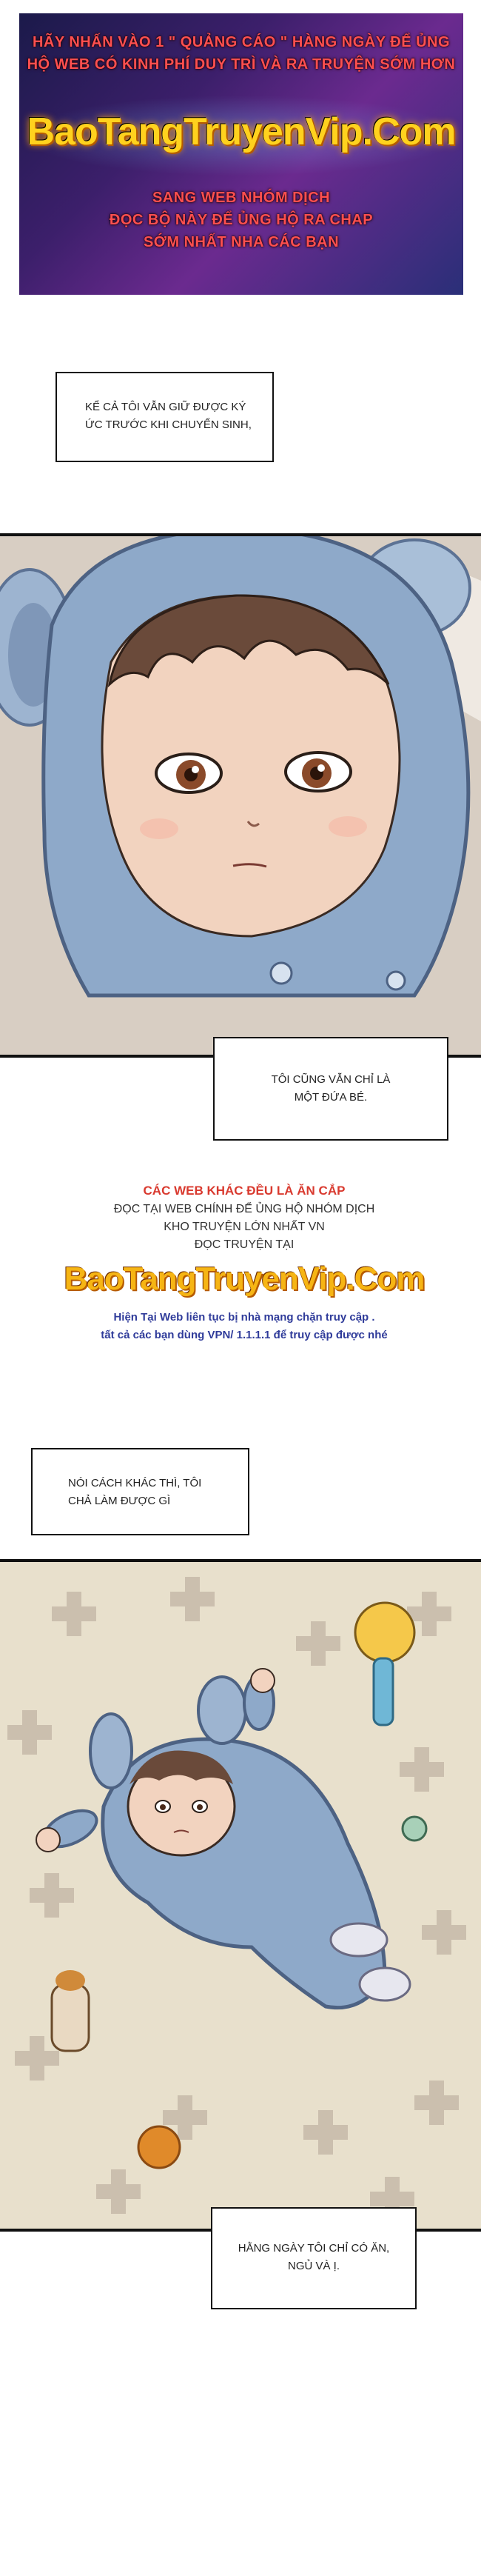 This screenshot has width=481, height=2576. I want to click on caption-3-line-2: CHẢ LÀM ĐƯỢC GÌ, so click(119, 1501).